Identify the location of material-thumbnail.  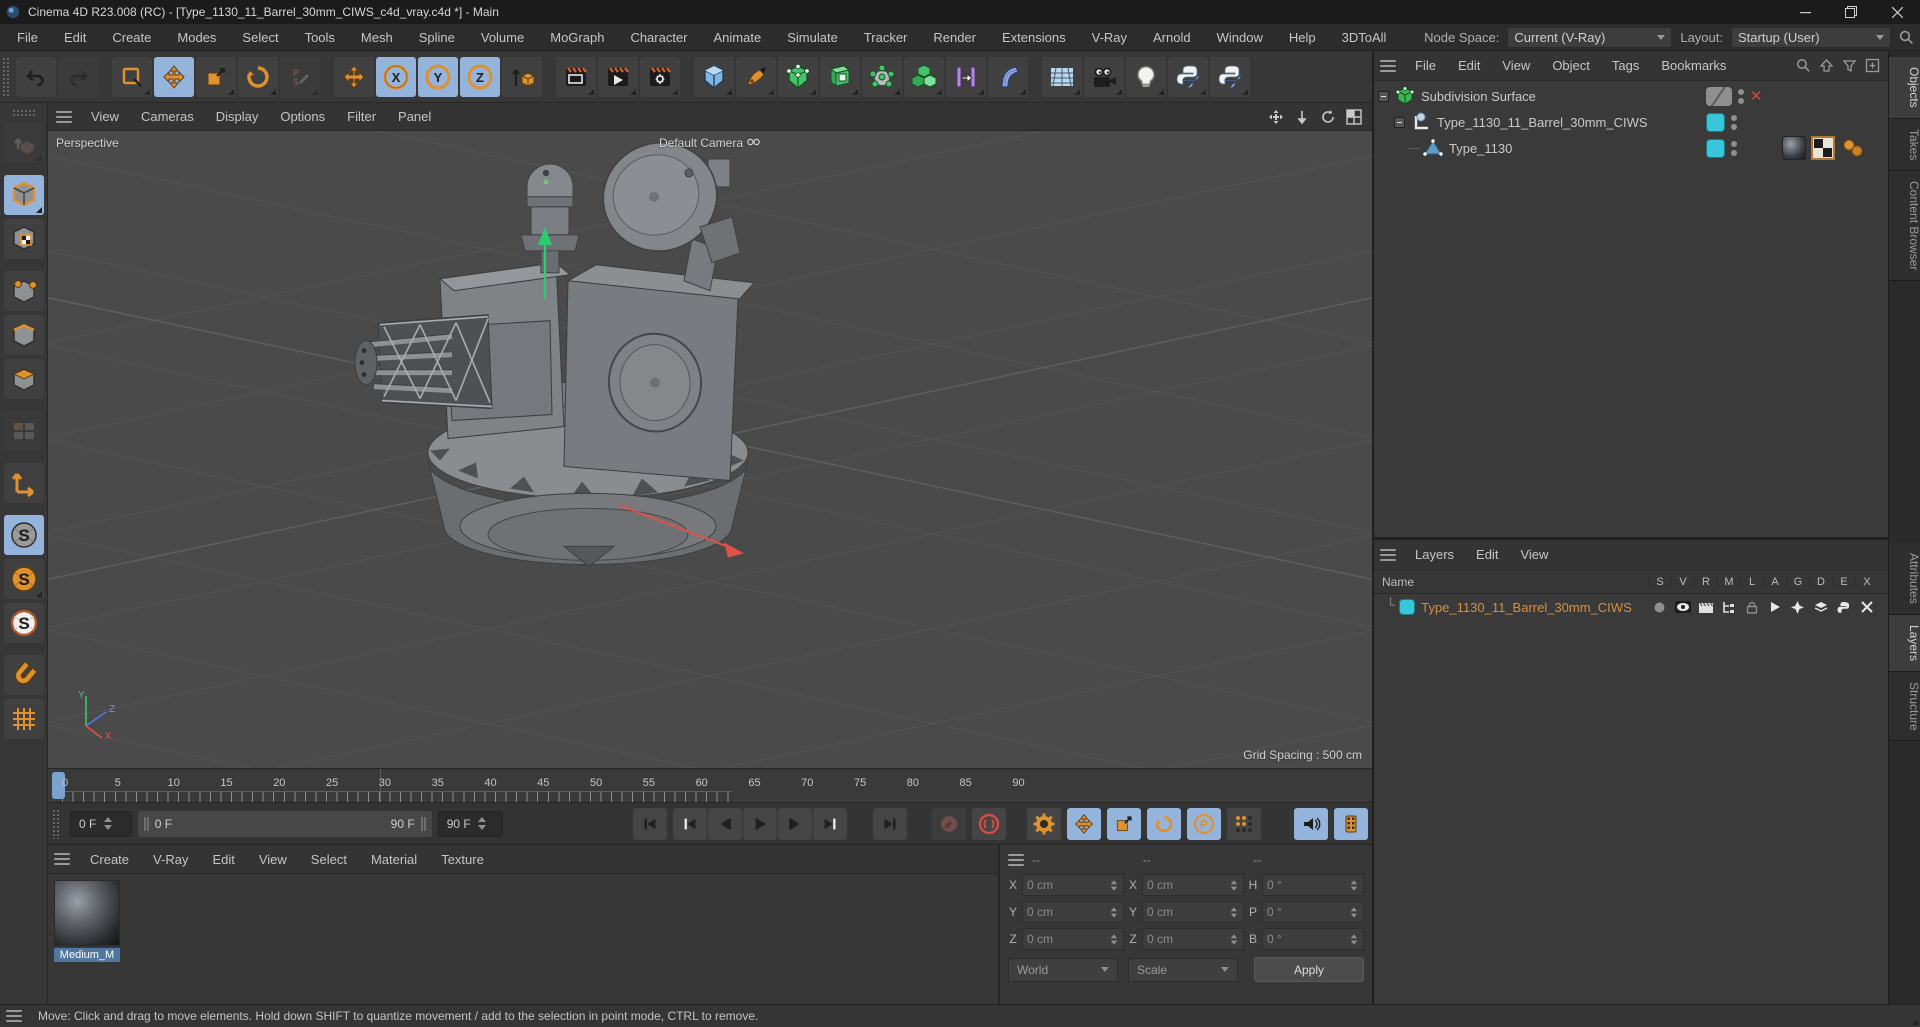
(87, 913).